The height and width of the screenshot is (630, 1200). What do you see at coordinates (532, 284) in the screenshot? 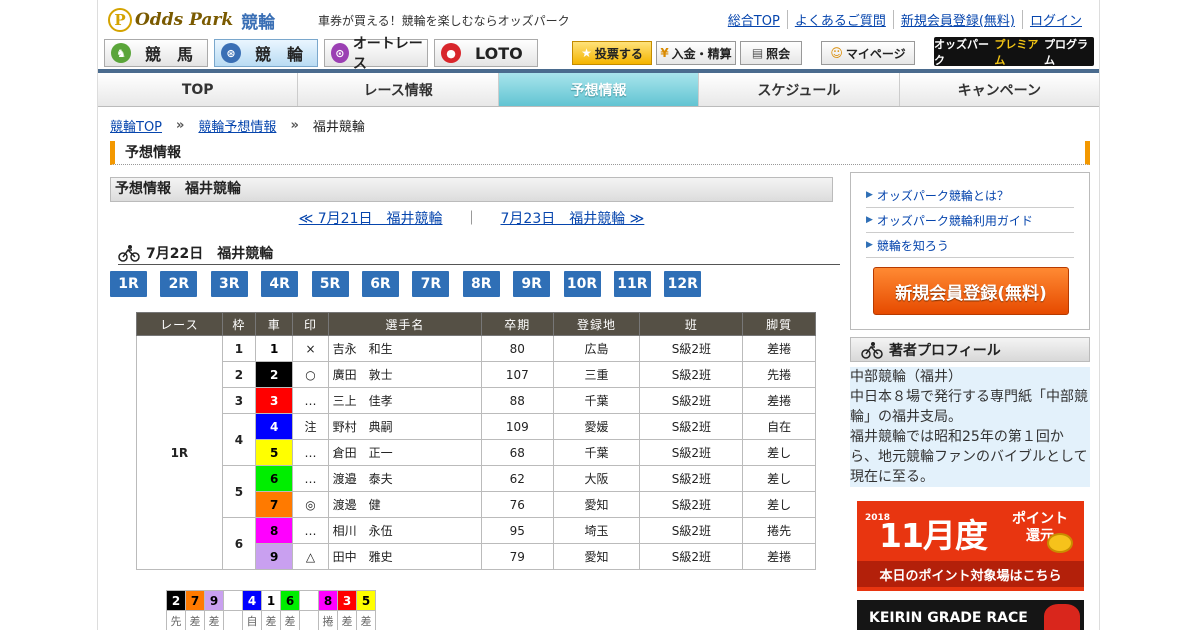
I see `race-tab-9r: 9R` at bounding box center [532, 284].